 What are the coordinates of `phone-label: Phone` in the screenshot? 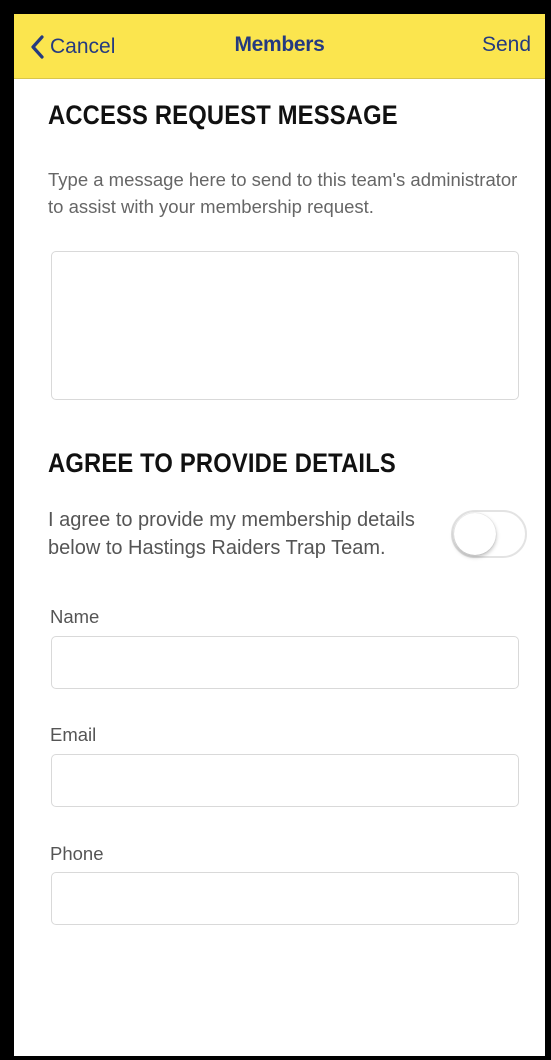 It's located at (77, 853).